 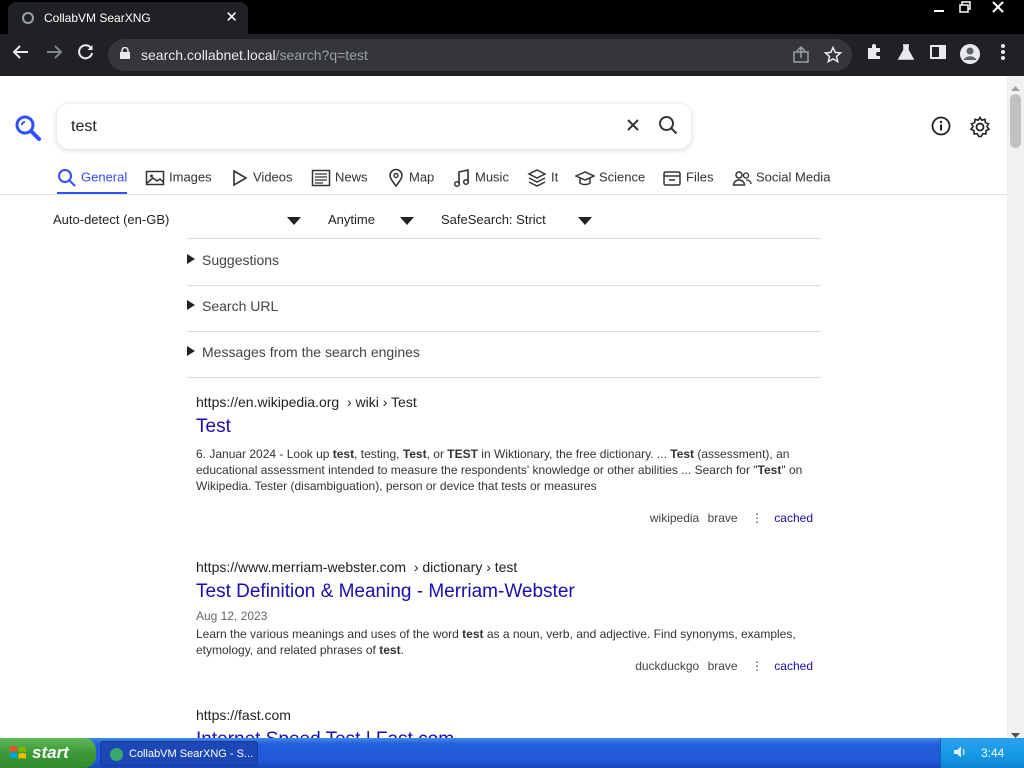 I want to click on categories-divider, so click(x=503, y=194).